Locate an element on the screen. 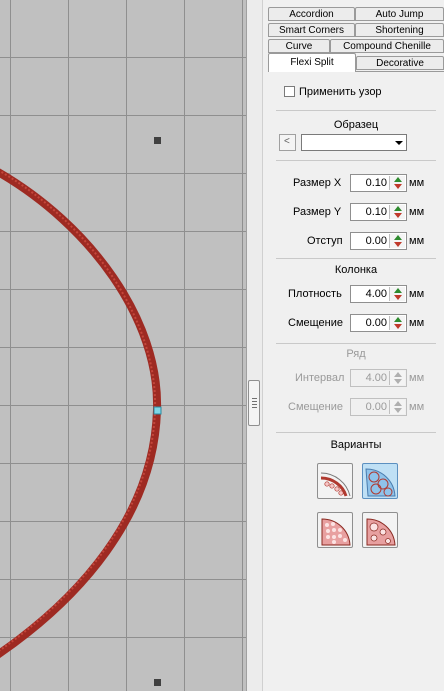 The width and height of the screenshot is (444, 691). splitter-grip-icon is located at coordinates (254, 403).